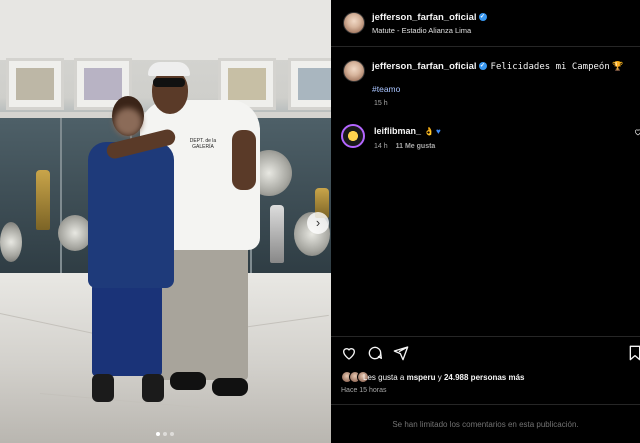 The width and height of the screenshot is (640, 443). Describe the element at coordinates (169, 69) in the screenshot. I see `man-cap` at that location.